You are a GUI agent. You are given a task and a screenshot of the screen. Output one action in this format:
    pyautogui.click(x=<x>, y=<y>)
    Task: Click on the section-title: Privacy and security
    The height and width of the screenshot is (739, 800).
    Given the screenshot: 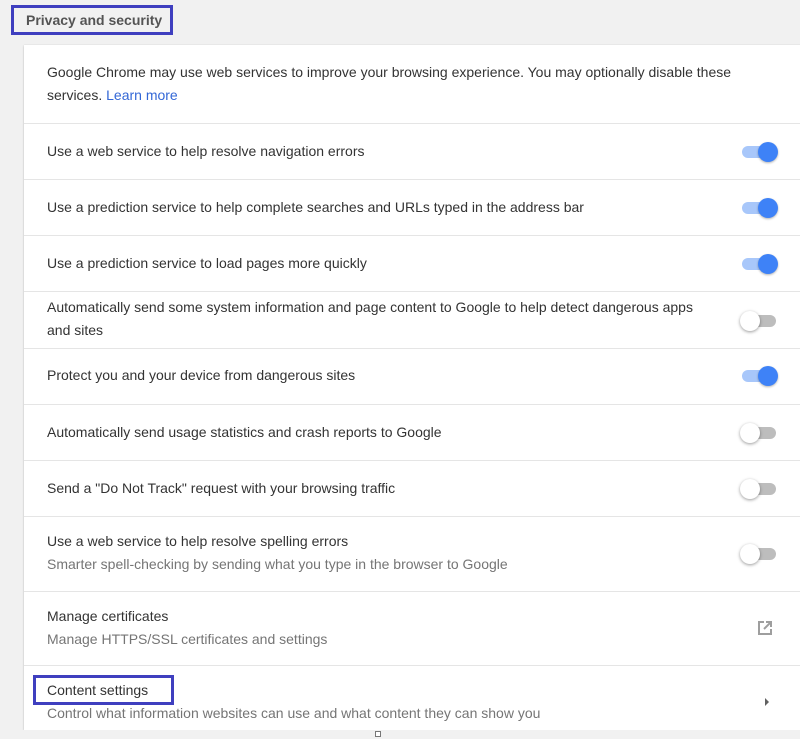 What is the action you would take?
    pyautogui.click(x=94, y=20)
    